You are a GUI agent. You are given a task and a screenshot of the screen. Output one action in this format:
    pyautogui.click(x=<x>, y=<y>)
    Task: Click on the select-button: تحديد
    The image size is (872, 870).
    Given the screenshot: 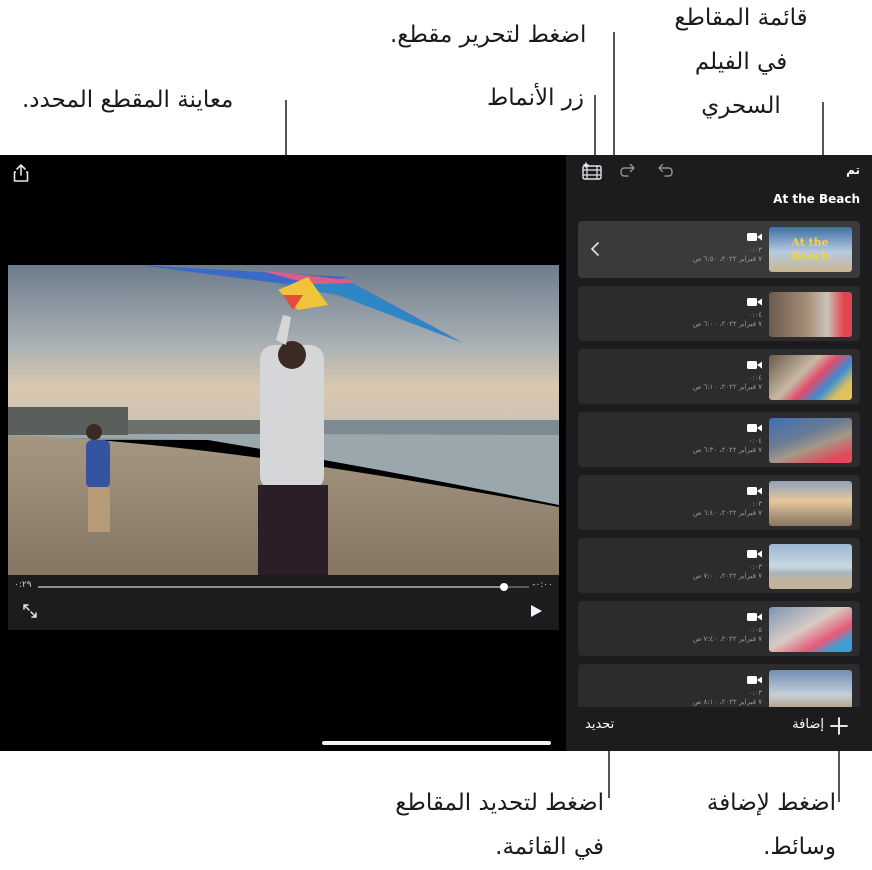 What is the action you would take?
    pyautogui.click(x=599, y=724)
    